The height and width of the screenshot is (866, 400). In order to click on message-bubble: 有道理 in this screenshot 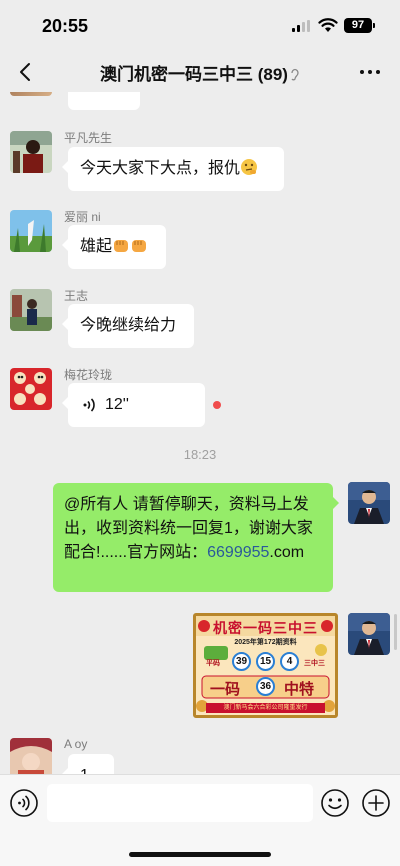, I will do `click(104, 101)`.